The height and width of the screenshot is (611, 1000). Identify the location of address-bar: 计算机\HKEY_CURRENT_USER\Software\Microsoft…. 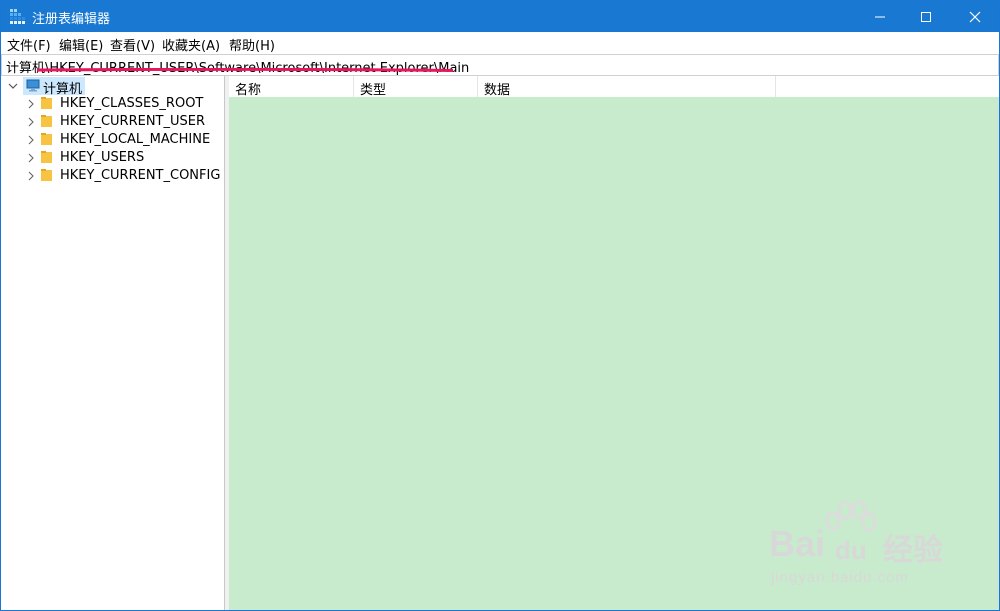
(500, 65).